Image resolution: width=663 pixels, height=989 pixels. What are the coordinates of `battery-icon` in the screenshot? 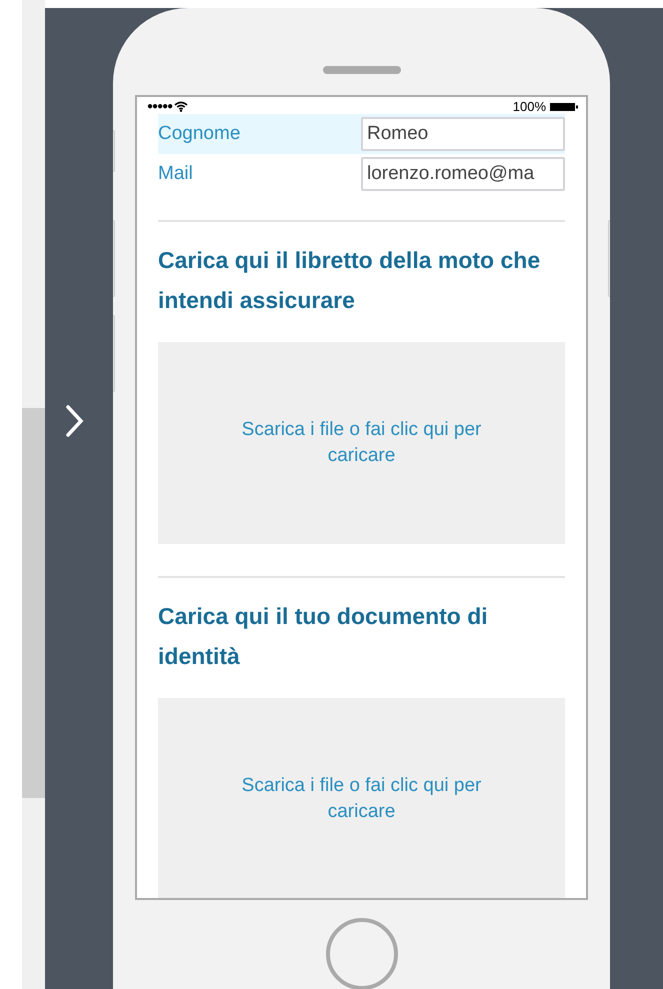 It's located at (564, 106).